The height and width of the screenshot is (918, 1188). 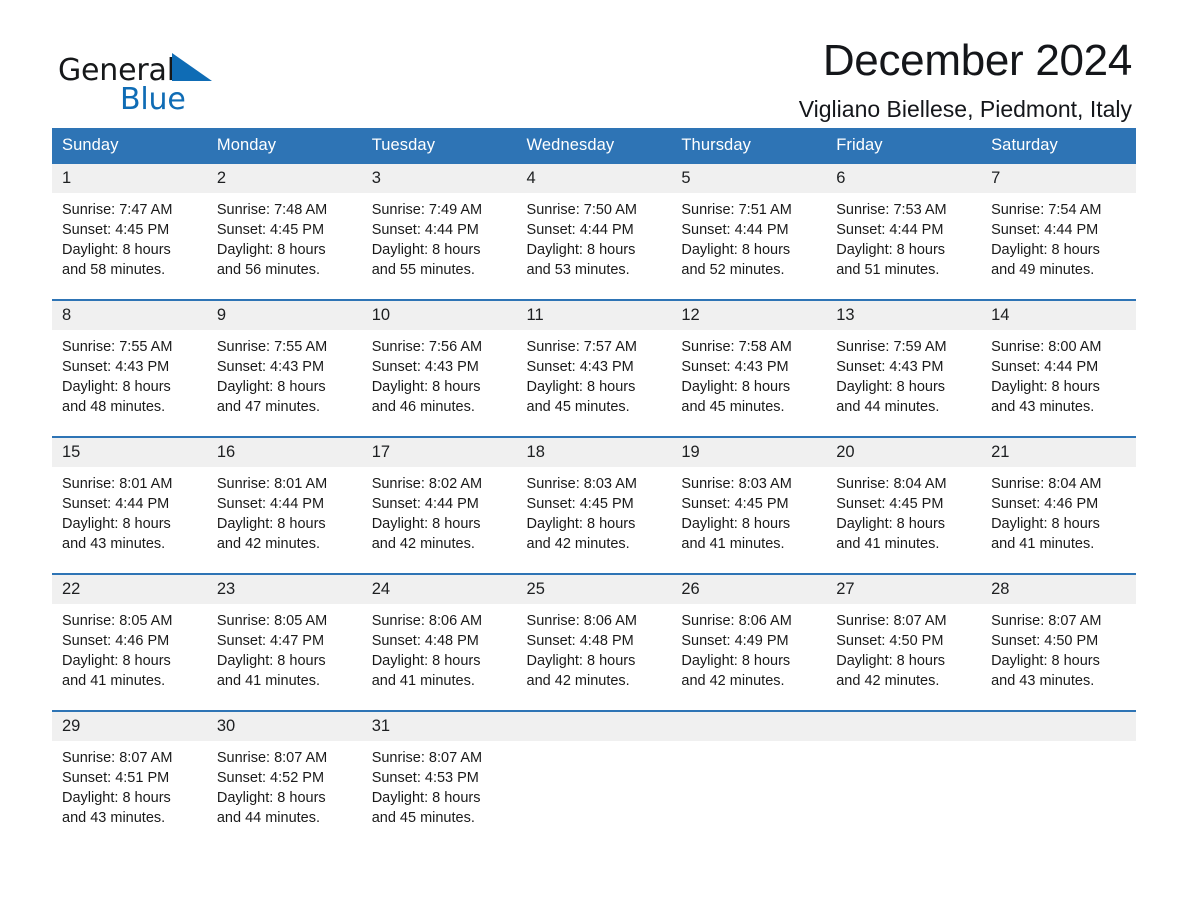 I want to click on daylight-text-line2: and 45 minutes., so click(x=733, y=407).